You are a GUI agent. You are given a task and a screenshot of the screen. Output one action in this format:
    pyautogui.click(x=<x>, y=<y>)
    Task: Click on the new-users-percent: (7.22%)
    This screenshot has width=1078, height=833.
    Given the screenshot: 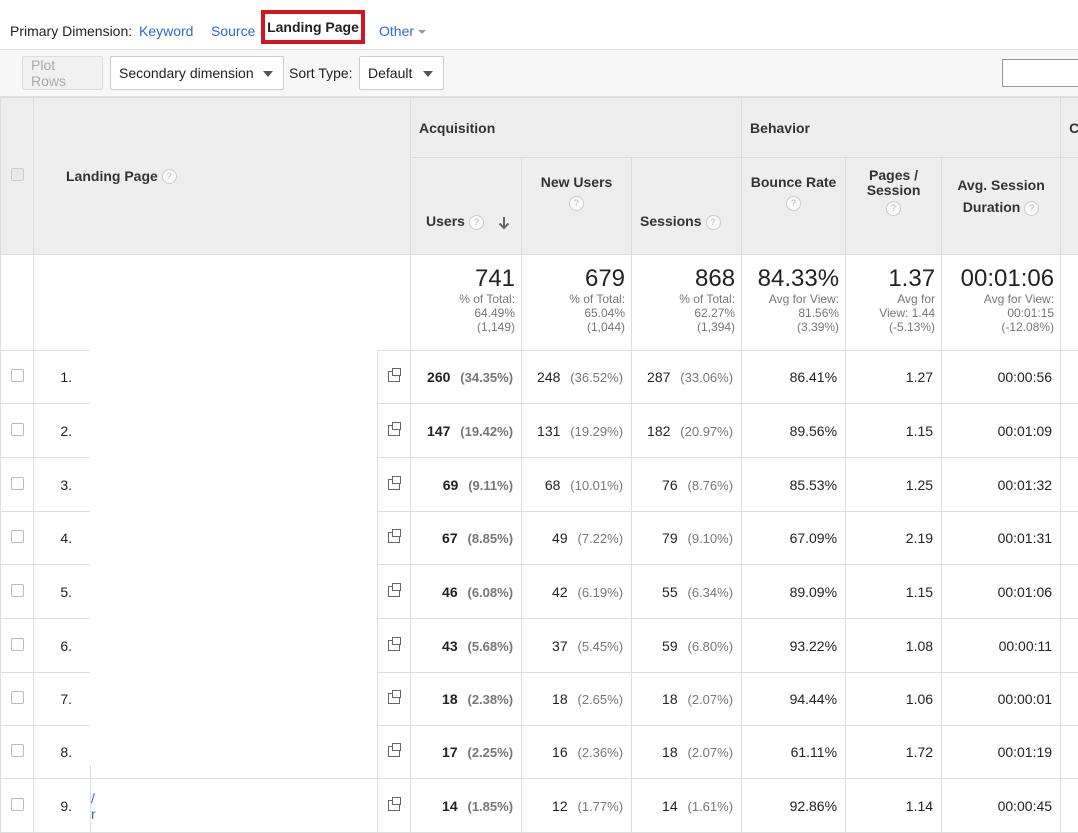 What is the action you would take?
    pyautogui.click(x=601, y=538)
    